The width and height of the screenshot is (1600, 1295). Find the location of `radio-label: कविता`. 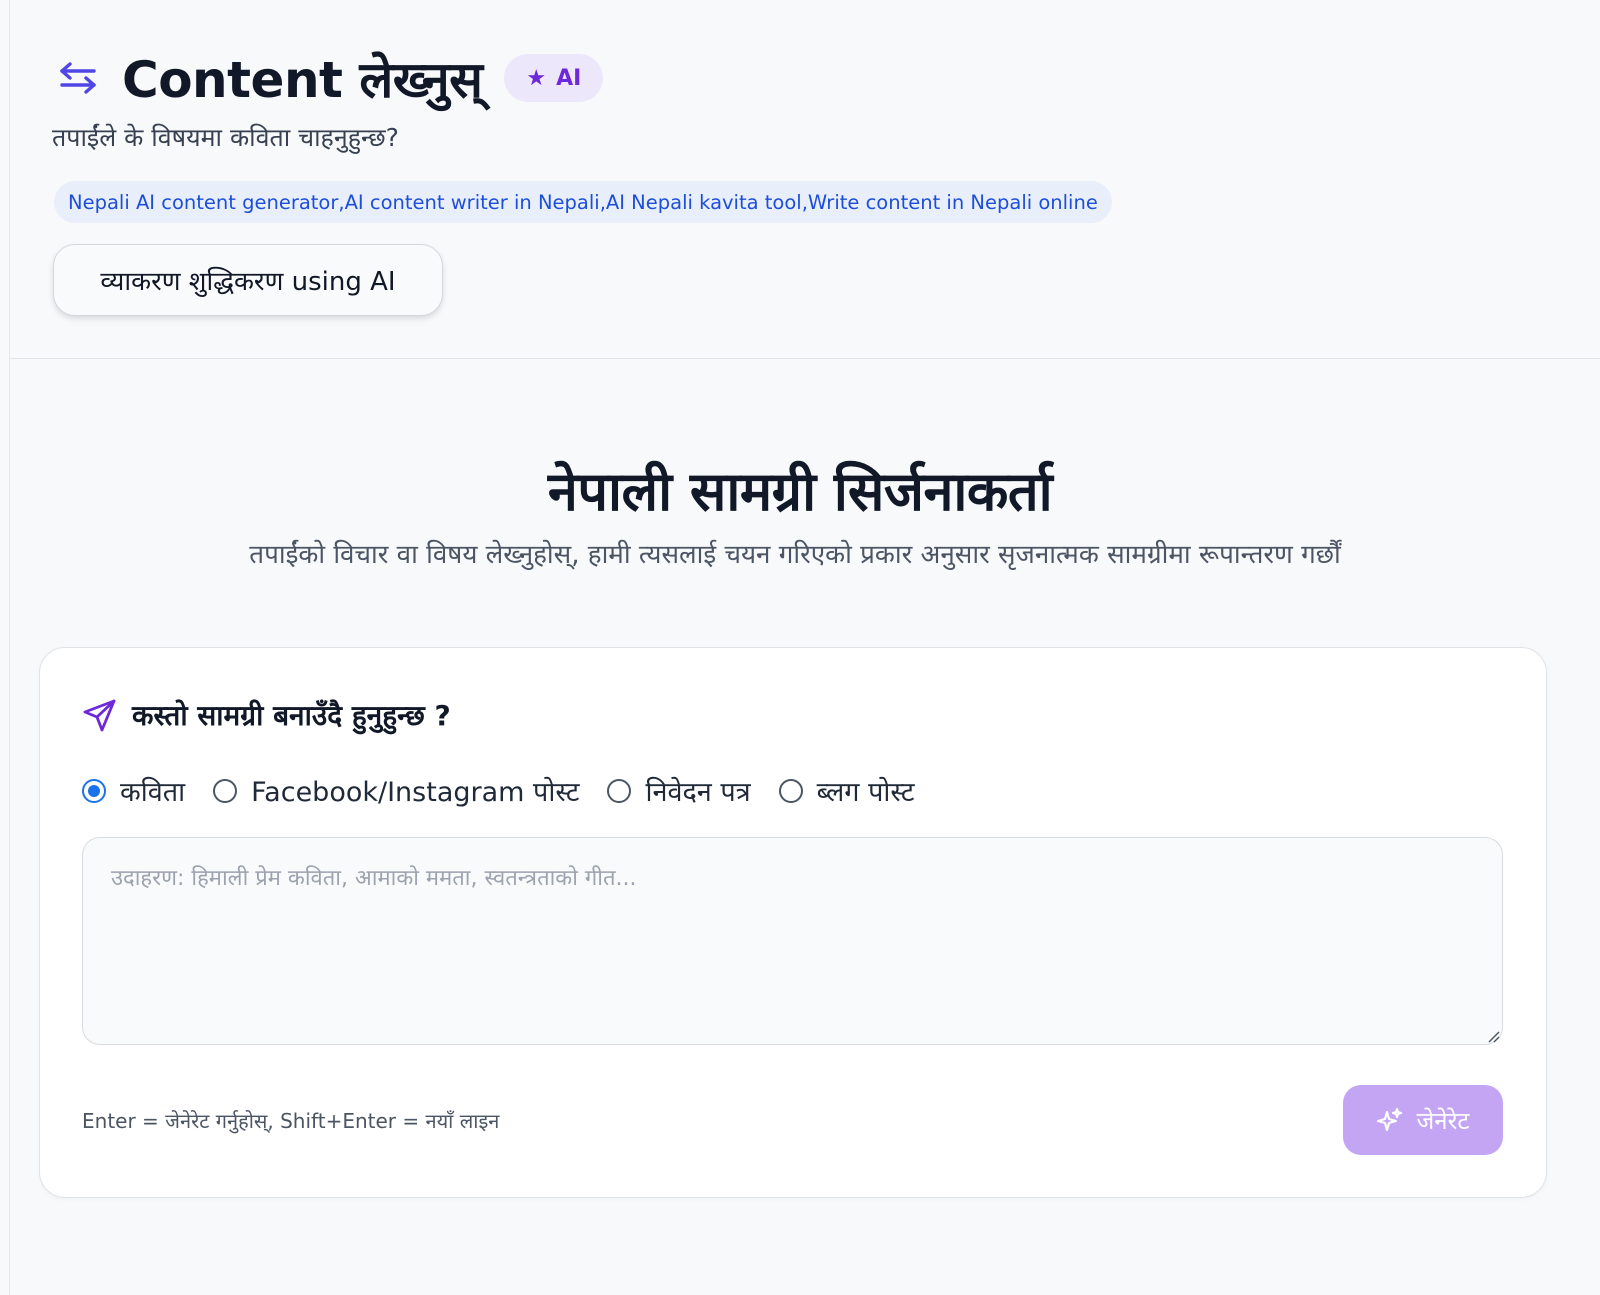

radio-label: कविता is located at coordinates (153, 792).